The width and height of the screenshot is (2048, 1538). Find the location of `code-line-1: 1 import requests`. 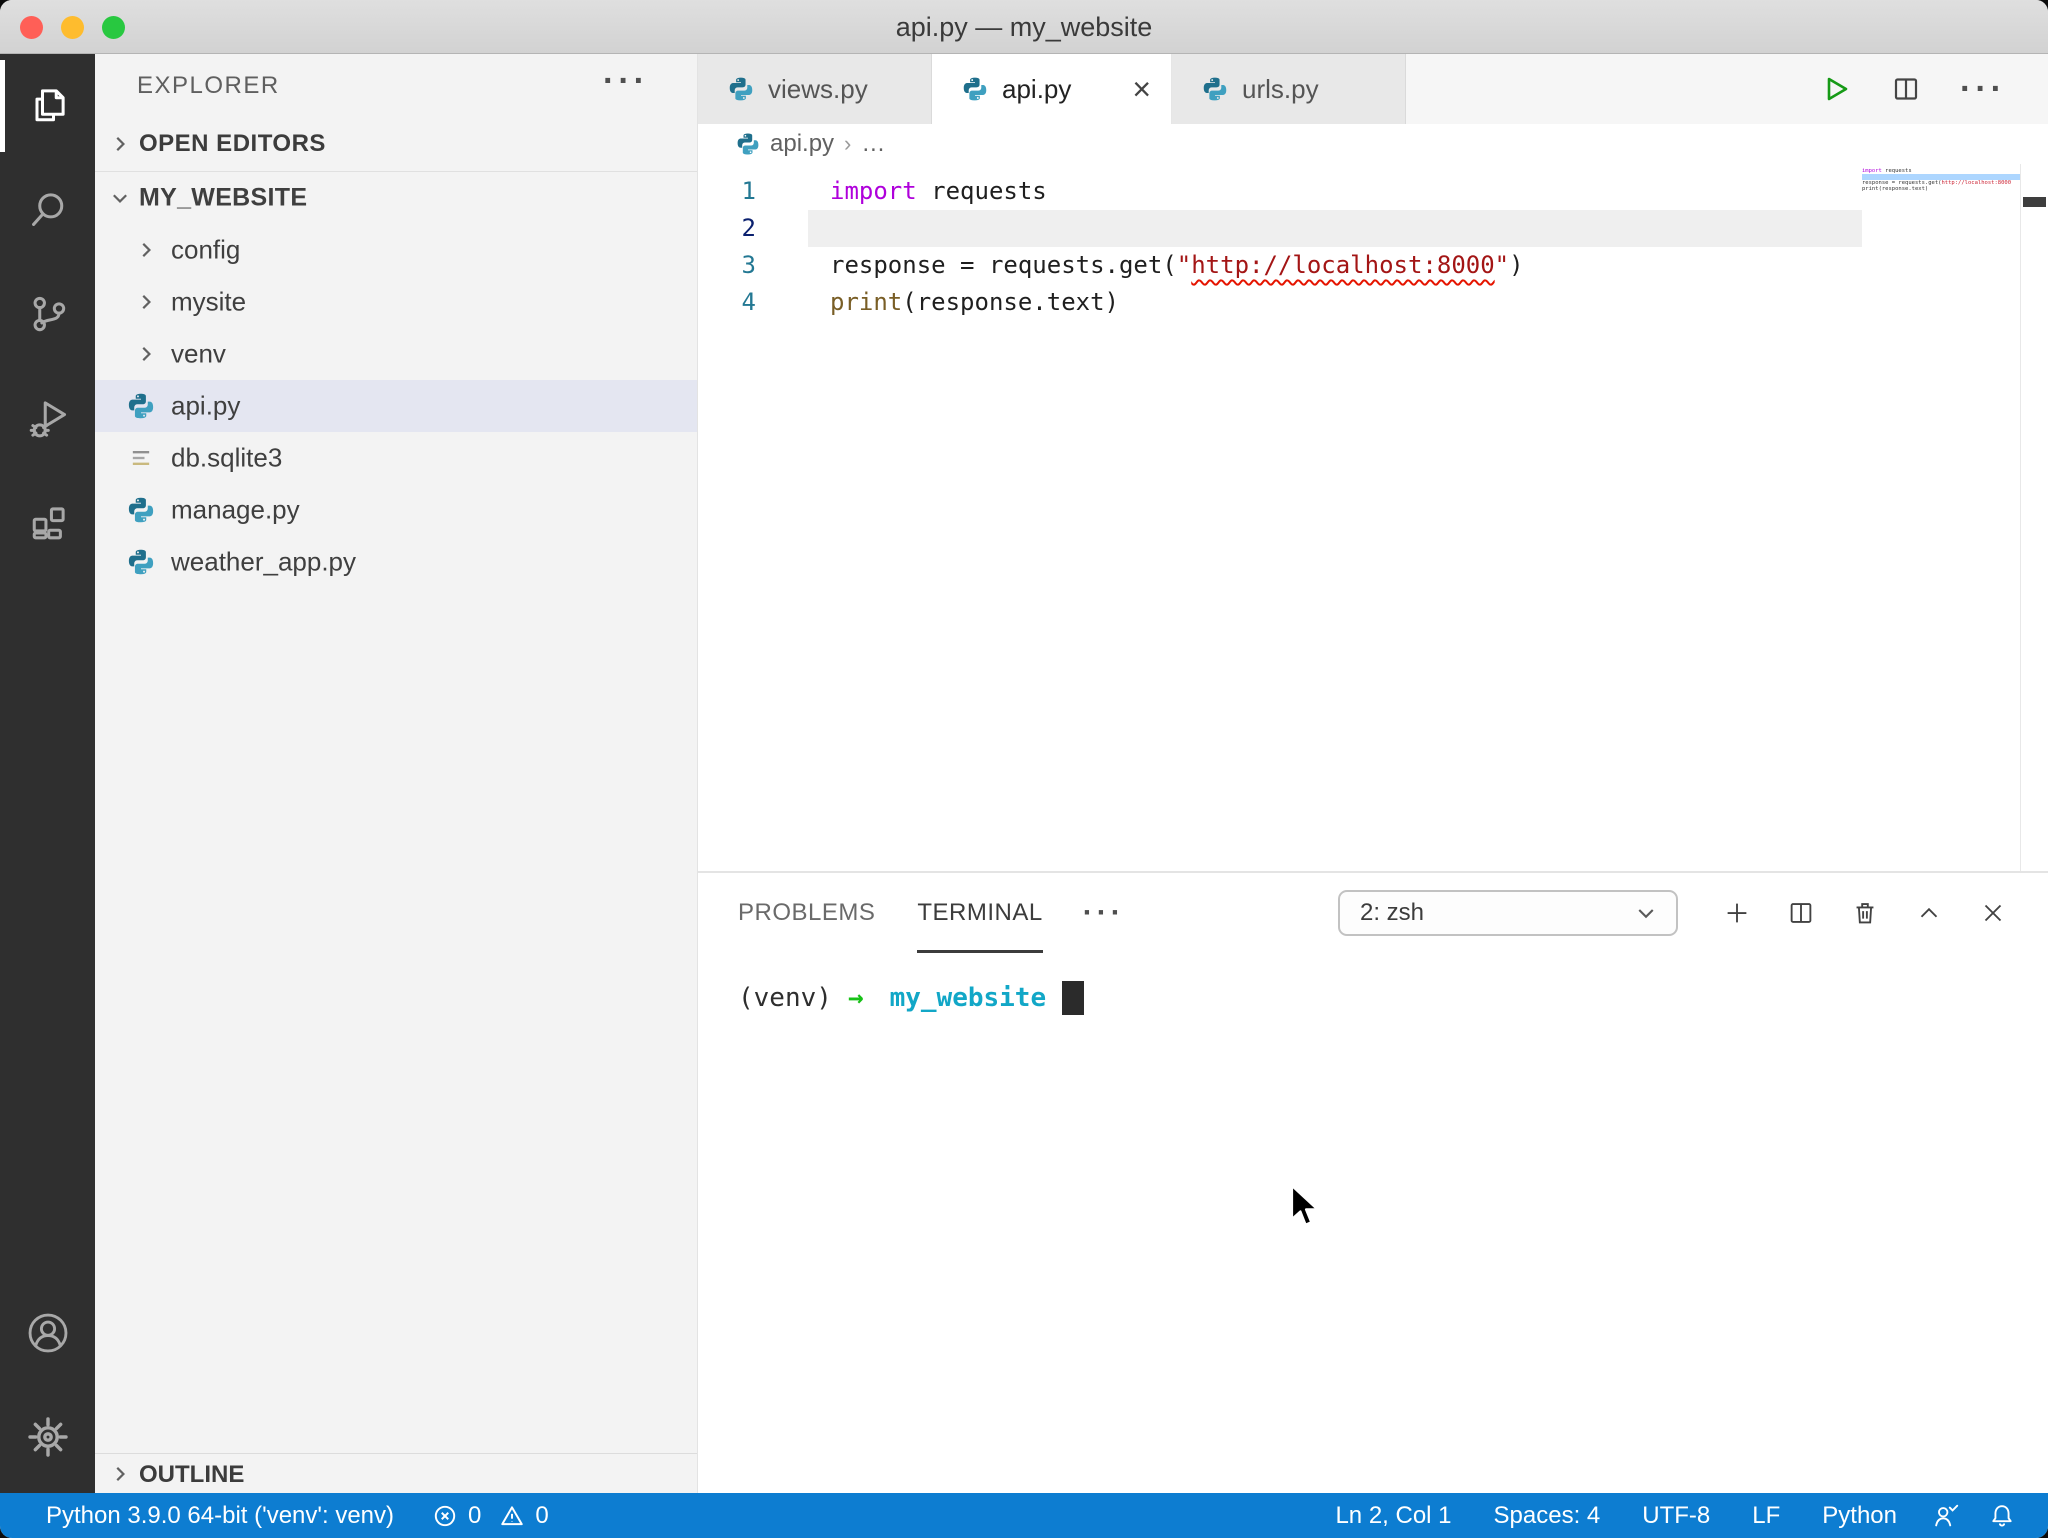

code-line-1: 1 import requests is located at coordinates (1373, 191).